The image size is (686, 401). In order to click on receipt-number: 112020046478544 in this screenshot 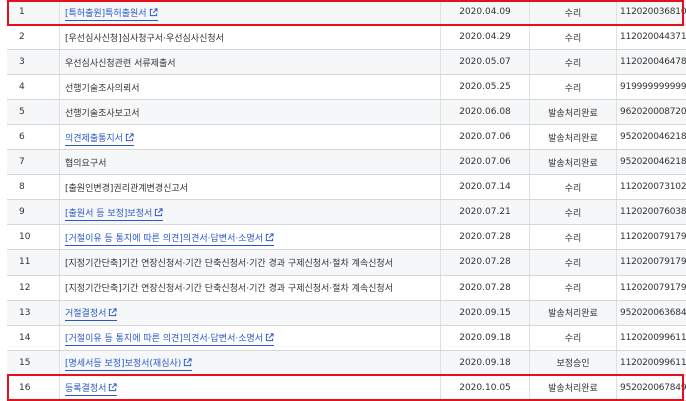, I will do `click(651, 62)`.